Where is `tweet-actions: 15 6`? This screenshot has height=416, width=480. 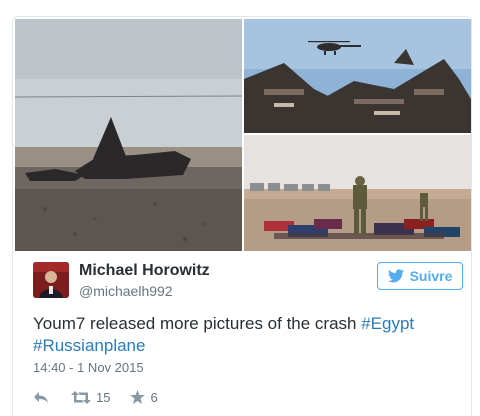 tweet-actions: 15 6 is located at coordinates (95, 397).